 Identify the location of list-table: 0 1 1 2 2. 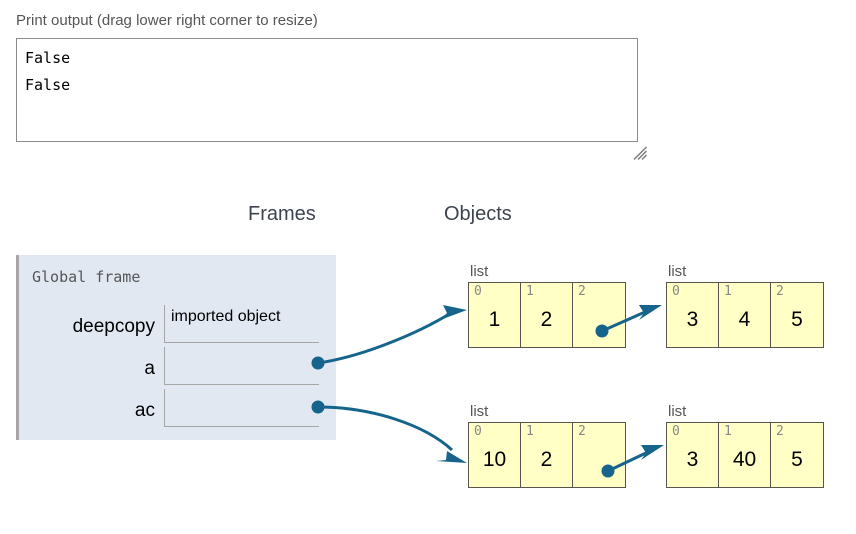
(547, 315).